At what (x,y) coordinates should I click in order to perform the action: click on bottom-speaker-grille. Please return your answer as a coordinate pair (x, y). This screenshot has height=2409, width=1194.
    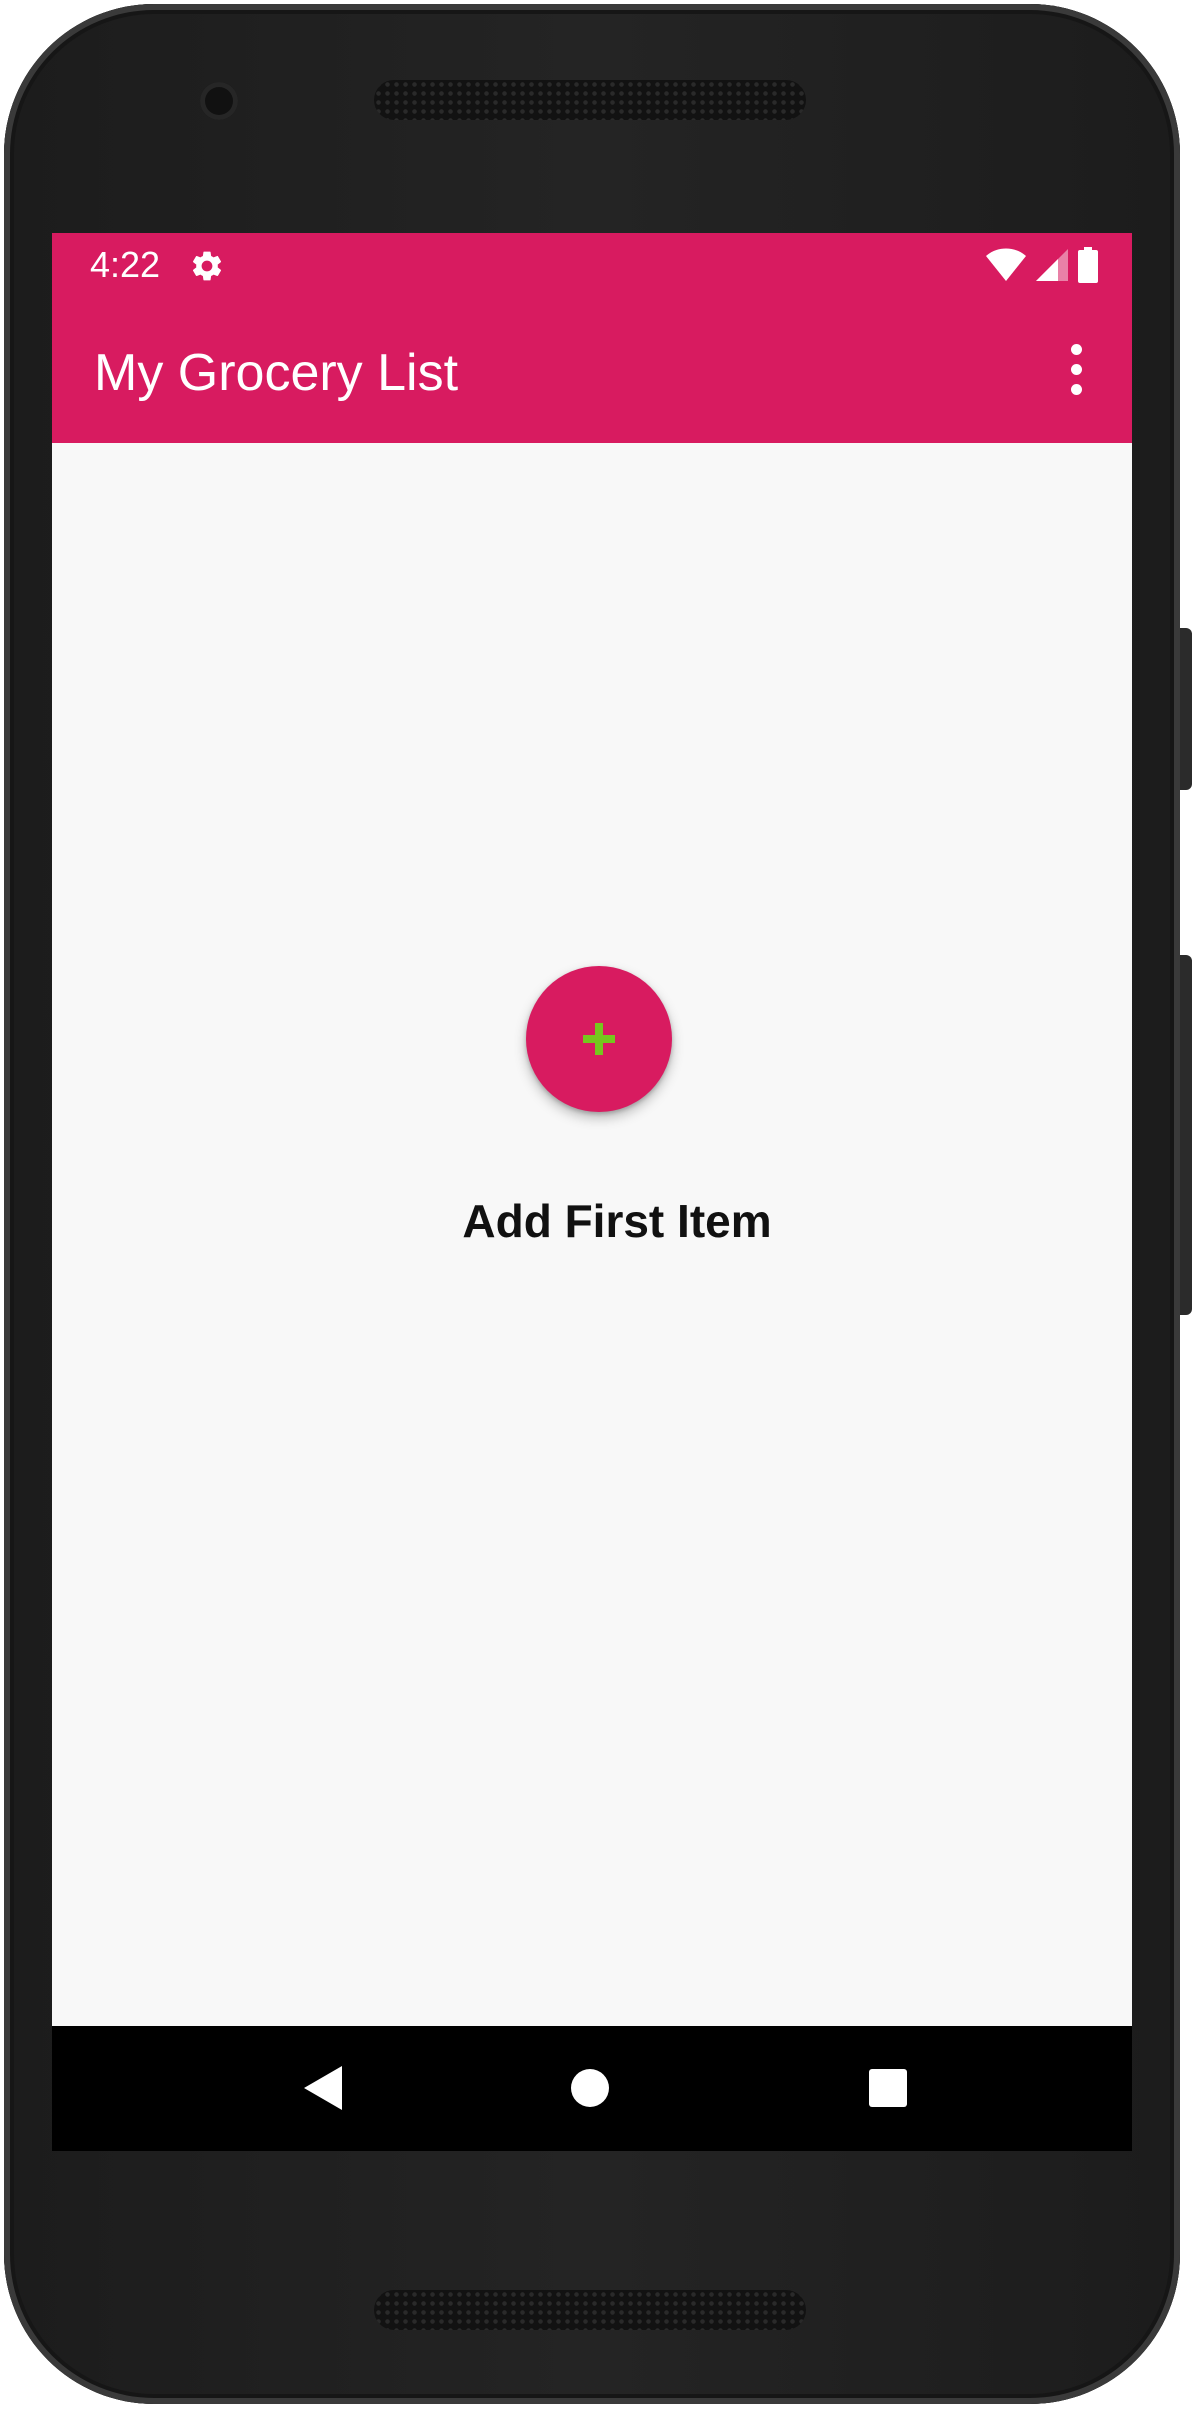
    Looking at the image, I should click on (590, 2310).